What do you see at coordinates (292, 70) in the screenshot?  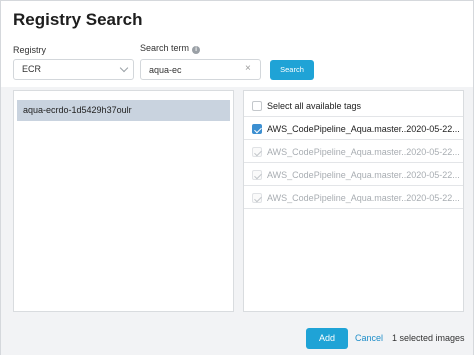 I see `search-button: Search` at bounding box center [292, 70].